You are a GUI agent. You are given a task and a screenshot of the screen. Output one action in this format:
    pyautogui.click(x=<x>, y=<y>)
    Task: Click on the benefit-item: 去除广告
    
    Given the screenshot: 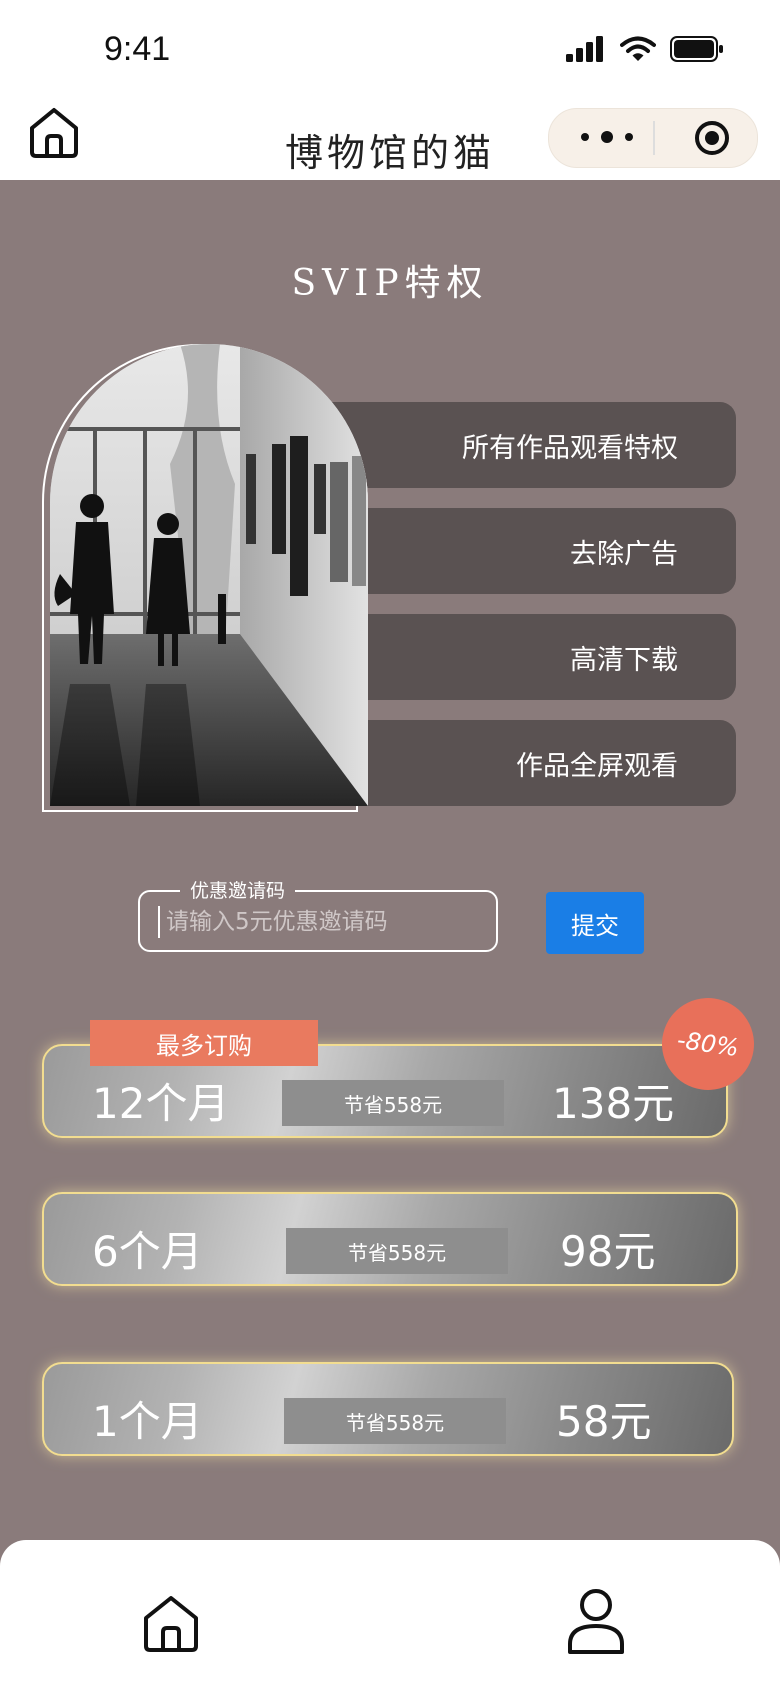 What is the action you would take?
    pyautogui.click(x=533, y=551)
    